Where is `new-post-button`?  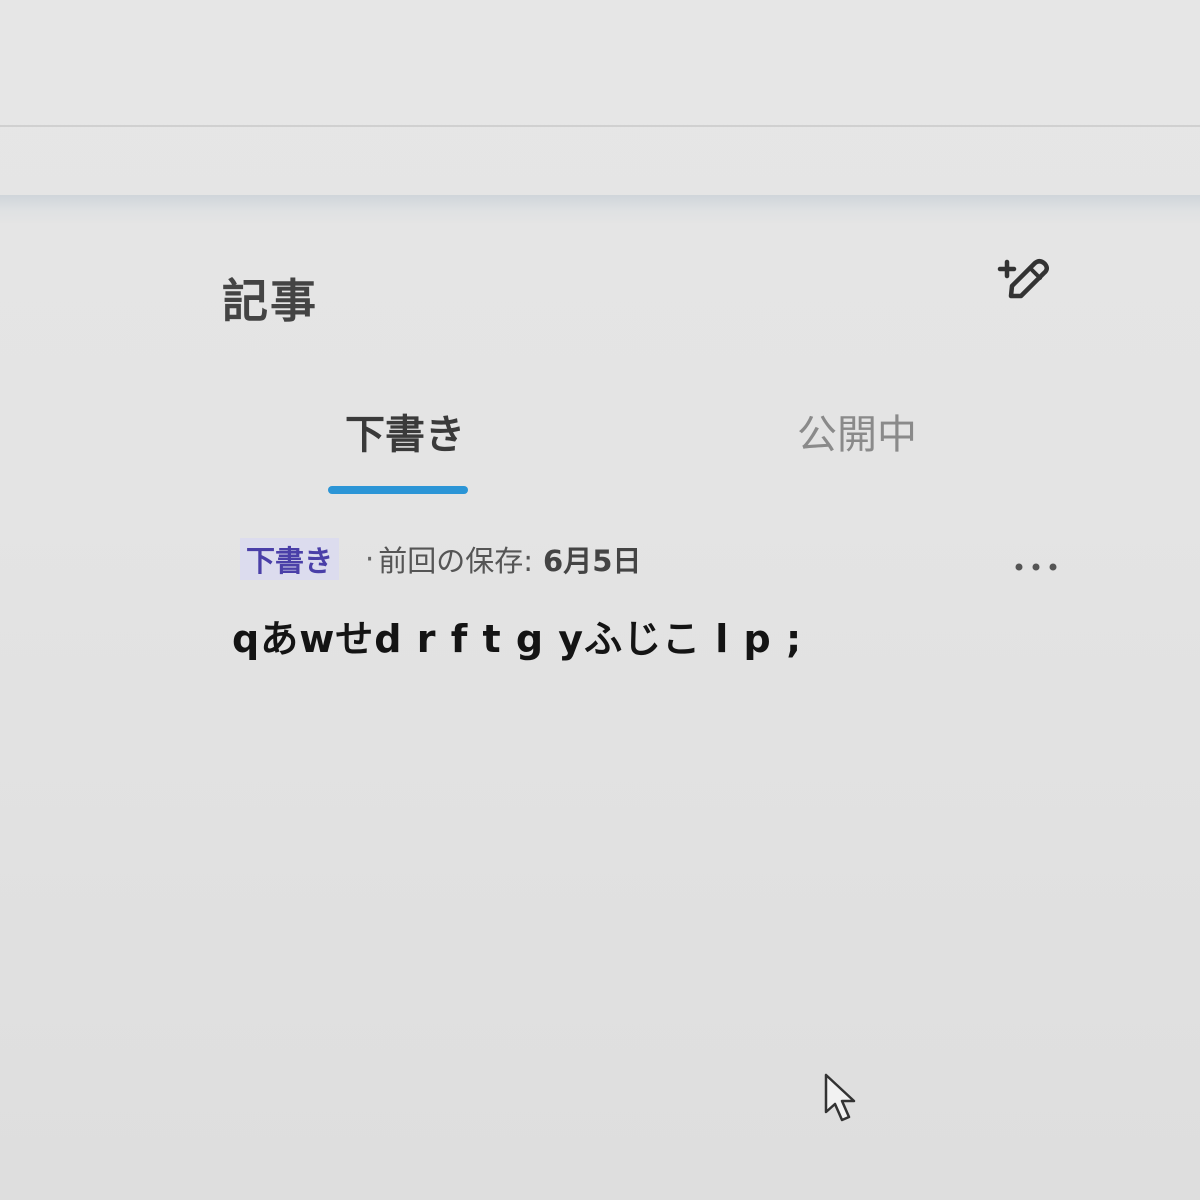 new-post-button is located at coordinates (1025, 279).